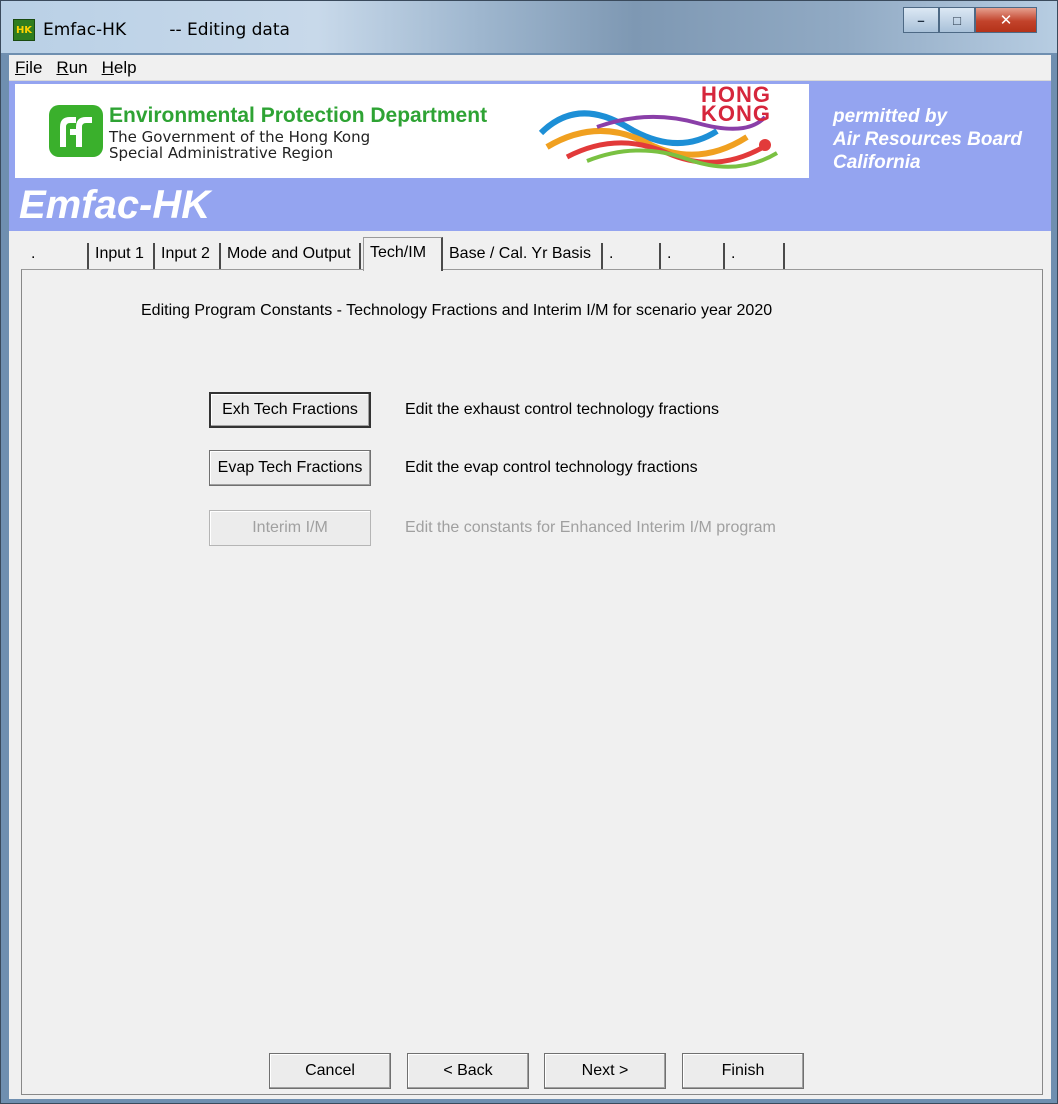 The width and height of the screenshot is (1058, 1104). What do you see at coordinates (221, 153) in the screenshot?
I see `epd-subtitle-line2: Special Administrative Region` at bounding box center [221, 153].